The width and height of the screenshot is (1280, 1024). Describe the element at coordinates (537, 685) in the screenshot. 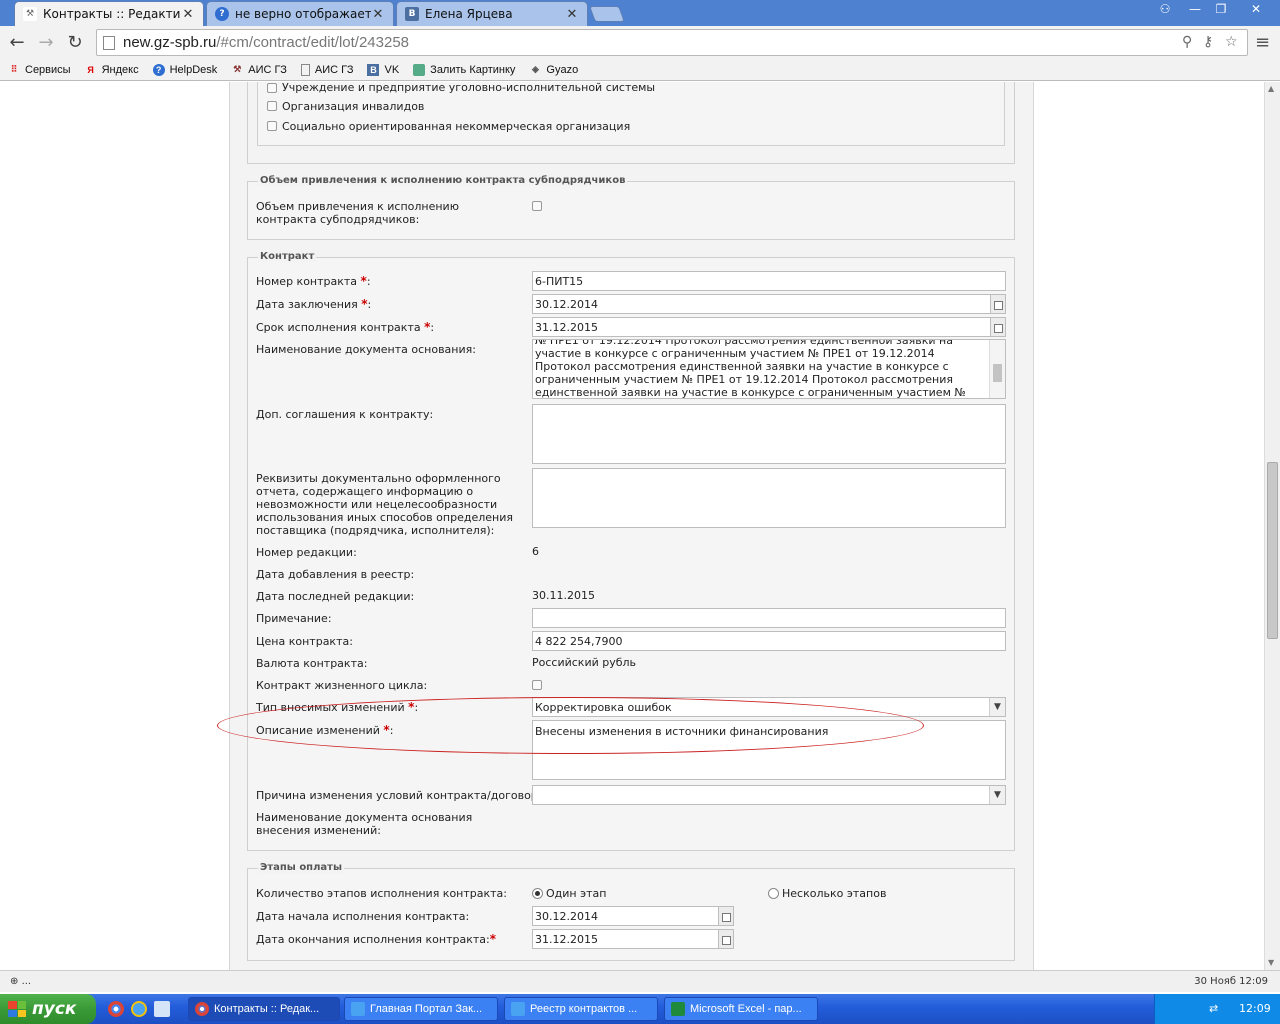

I see `lifecycle-checkbox` at that location.